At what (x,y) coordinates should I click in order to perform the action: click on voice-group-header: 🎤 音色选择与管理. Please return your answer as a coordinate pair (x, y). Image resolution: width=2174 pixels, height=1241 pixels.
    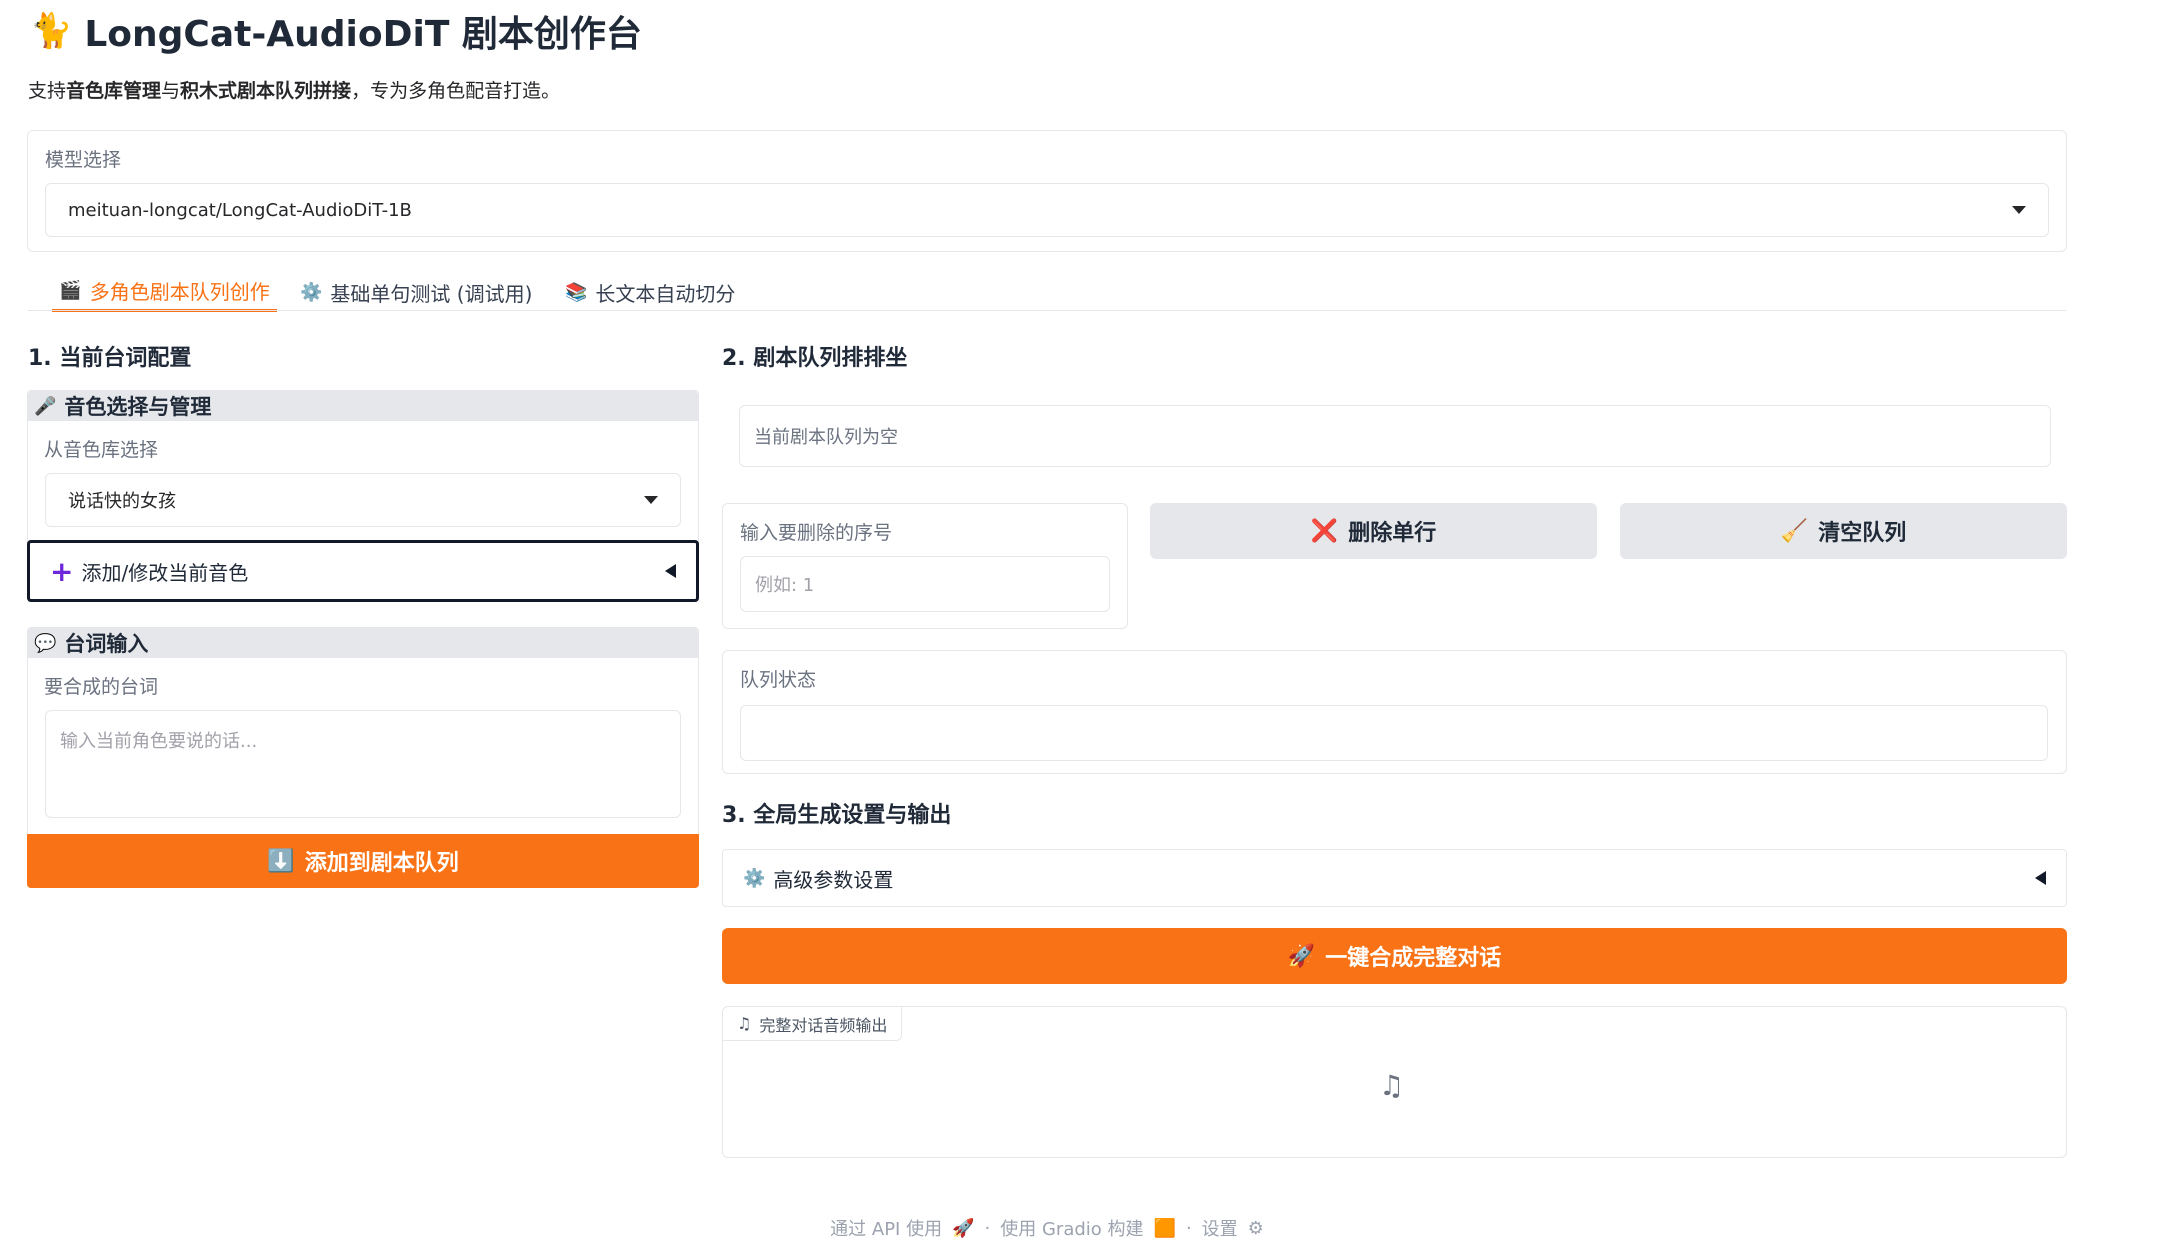
    Looking at the image, I should click on (363, 406).